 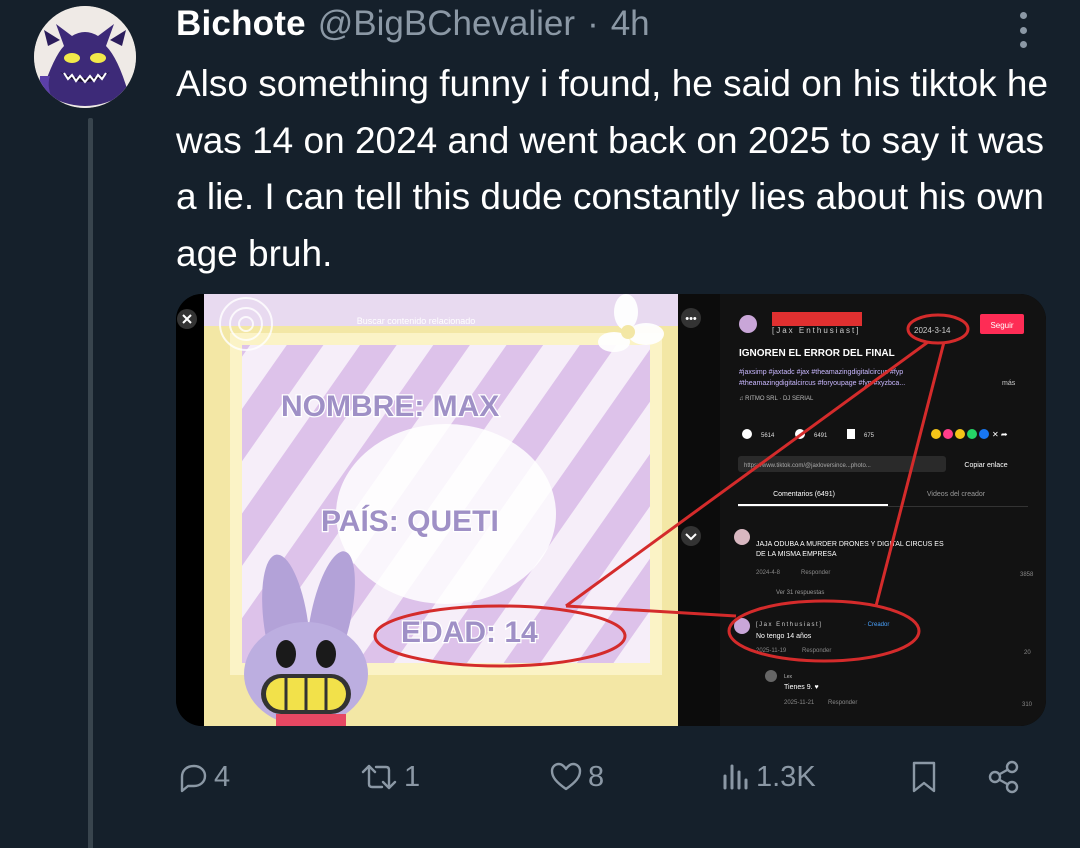 What do you see at coordinates (379, 777) in the screenshot?
I see `repost-icon` at bounding box center [379, 777].